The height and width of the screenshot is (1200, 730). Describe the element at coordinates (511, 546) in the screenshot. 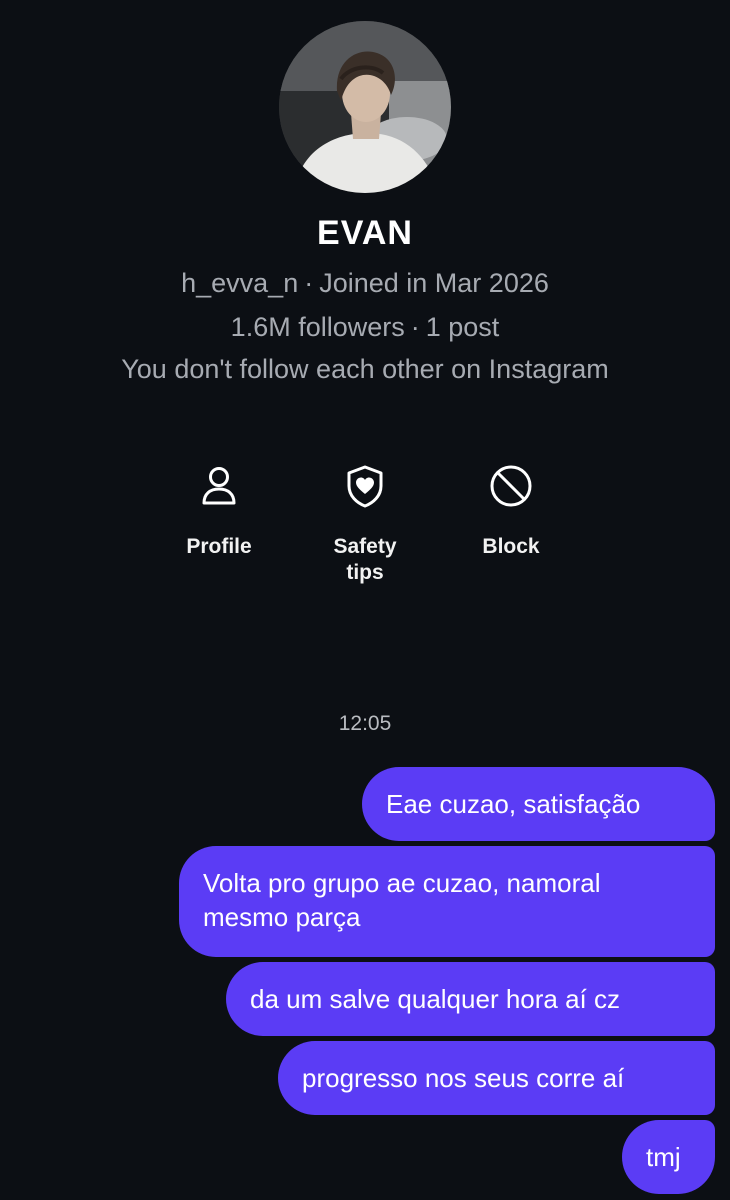

I see `block-button-label: Block` at that location.